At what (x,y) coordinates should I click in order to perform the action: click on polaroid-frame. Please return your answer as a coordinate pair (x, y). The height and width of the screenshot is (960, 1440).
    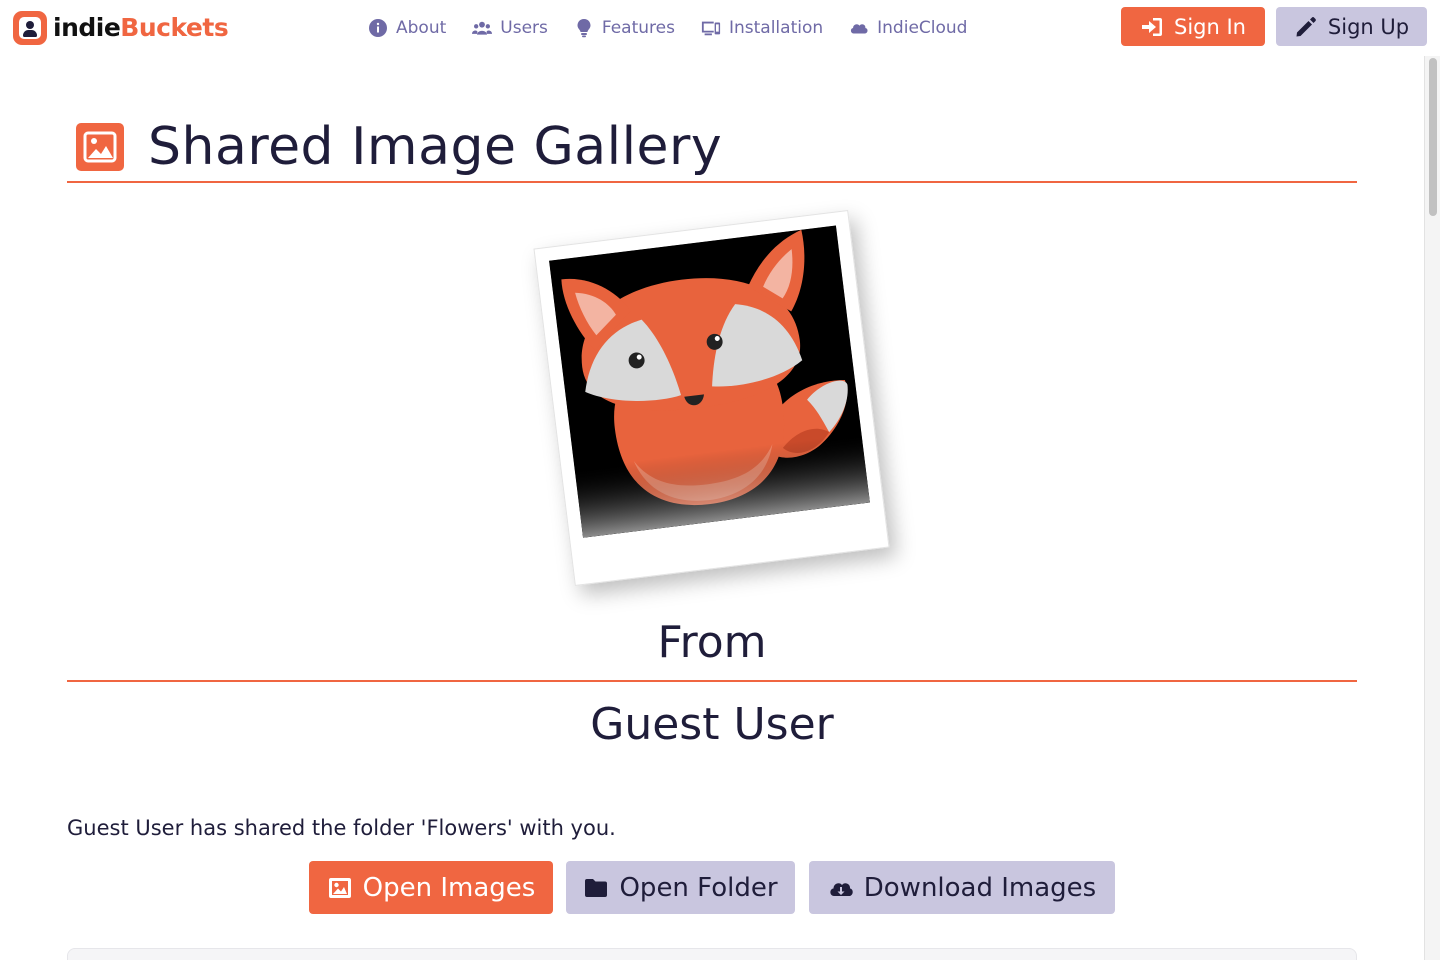
    Looking at the image, I should click on (711, 398).